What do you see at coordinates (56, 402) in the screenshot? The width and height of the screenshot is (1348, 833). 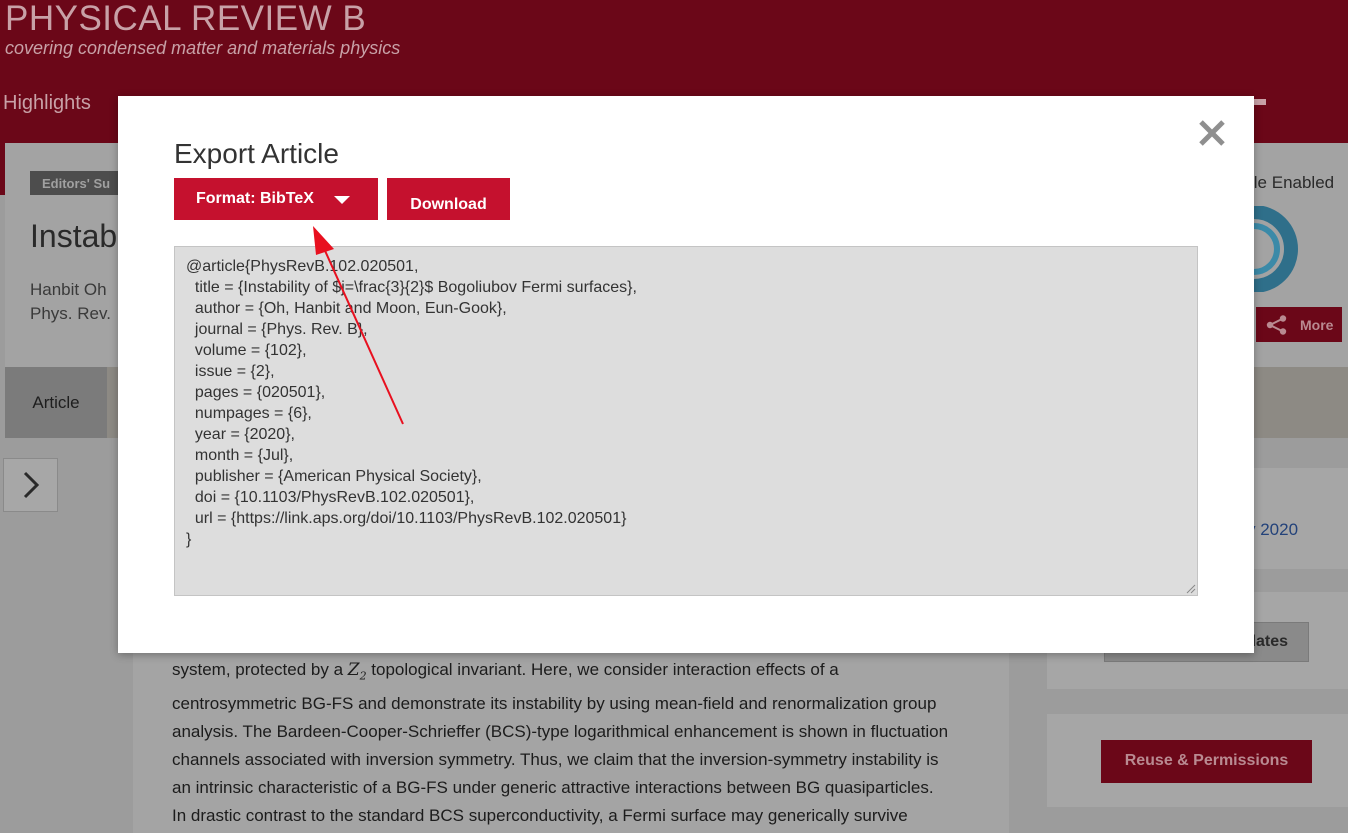 I see `tab-article: Article` at bounding box center [56, 402].